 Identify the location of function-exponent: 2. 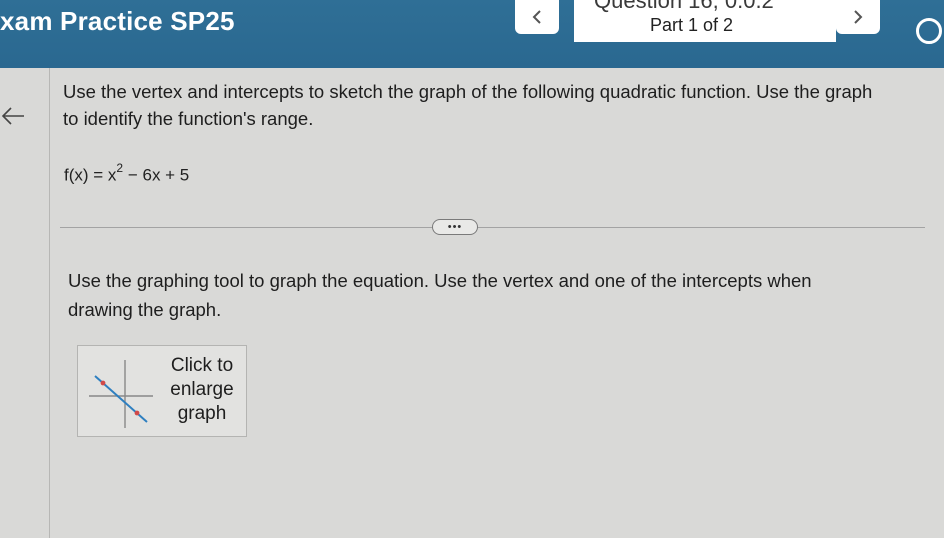
(120, 168).